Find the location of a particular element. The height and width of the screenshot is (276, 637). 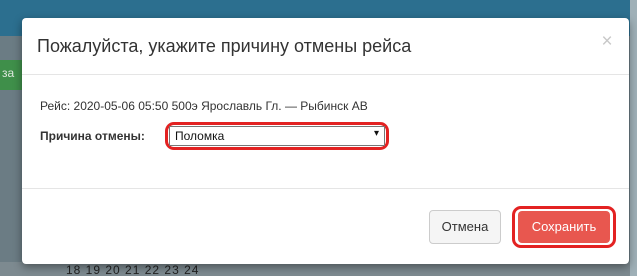

background-right-edge is located at coordinates (633, 138).